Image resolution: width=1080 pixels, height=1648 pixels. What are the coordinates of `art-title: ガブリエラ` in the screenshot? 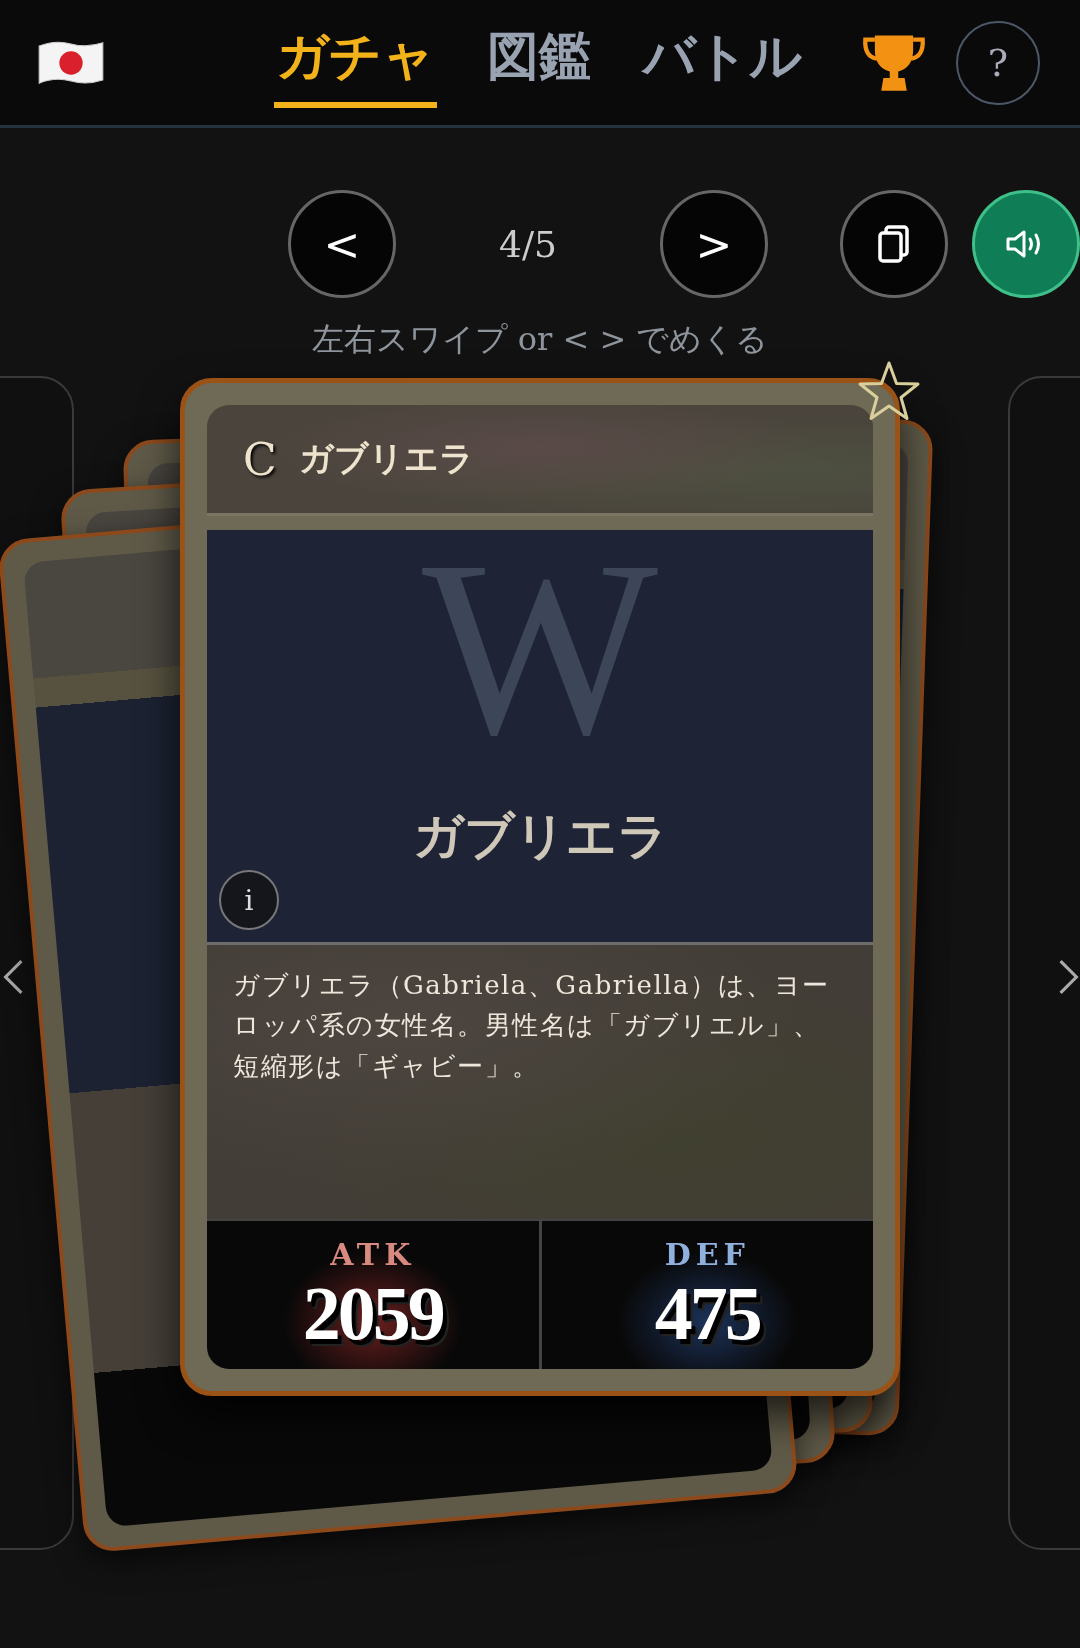 It's located at (540, 835).